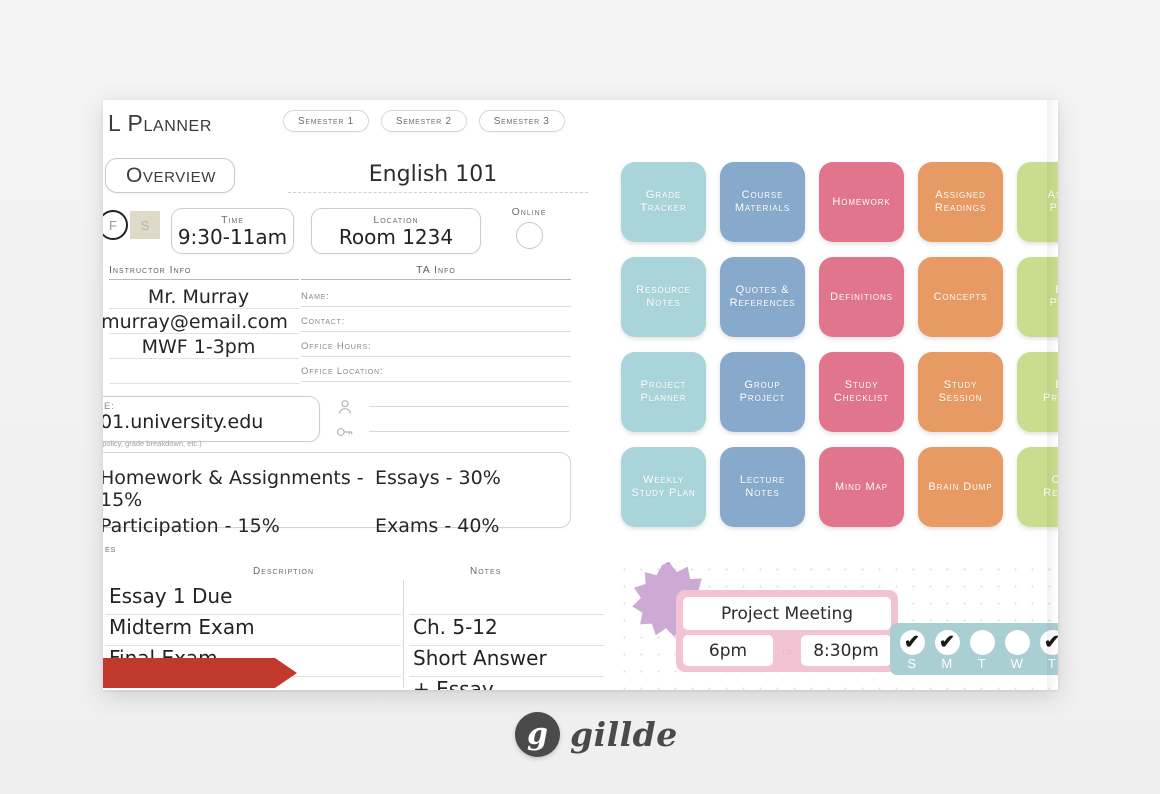 This screenshot has height=794, width=1160. I want to click on tile-course-reflection: Co Refle, so click(1035, 487).